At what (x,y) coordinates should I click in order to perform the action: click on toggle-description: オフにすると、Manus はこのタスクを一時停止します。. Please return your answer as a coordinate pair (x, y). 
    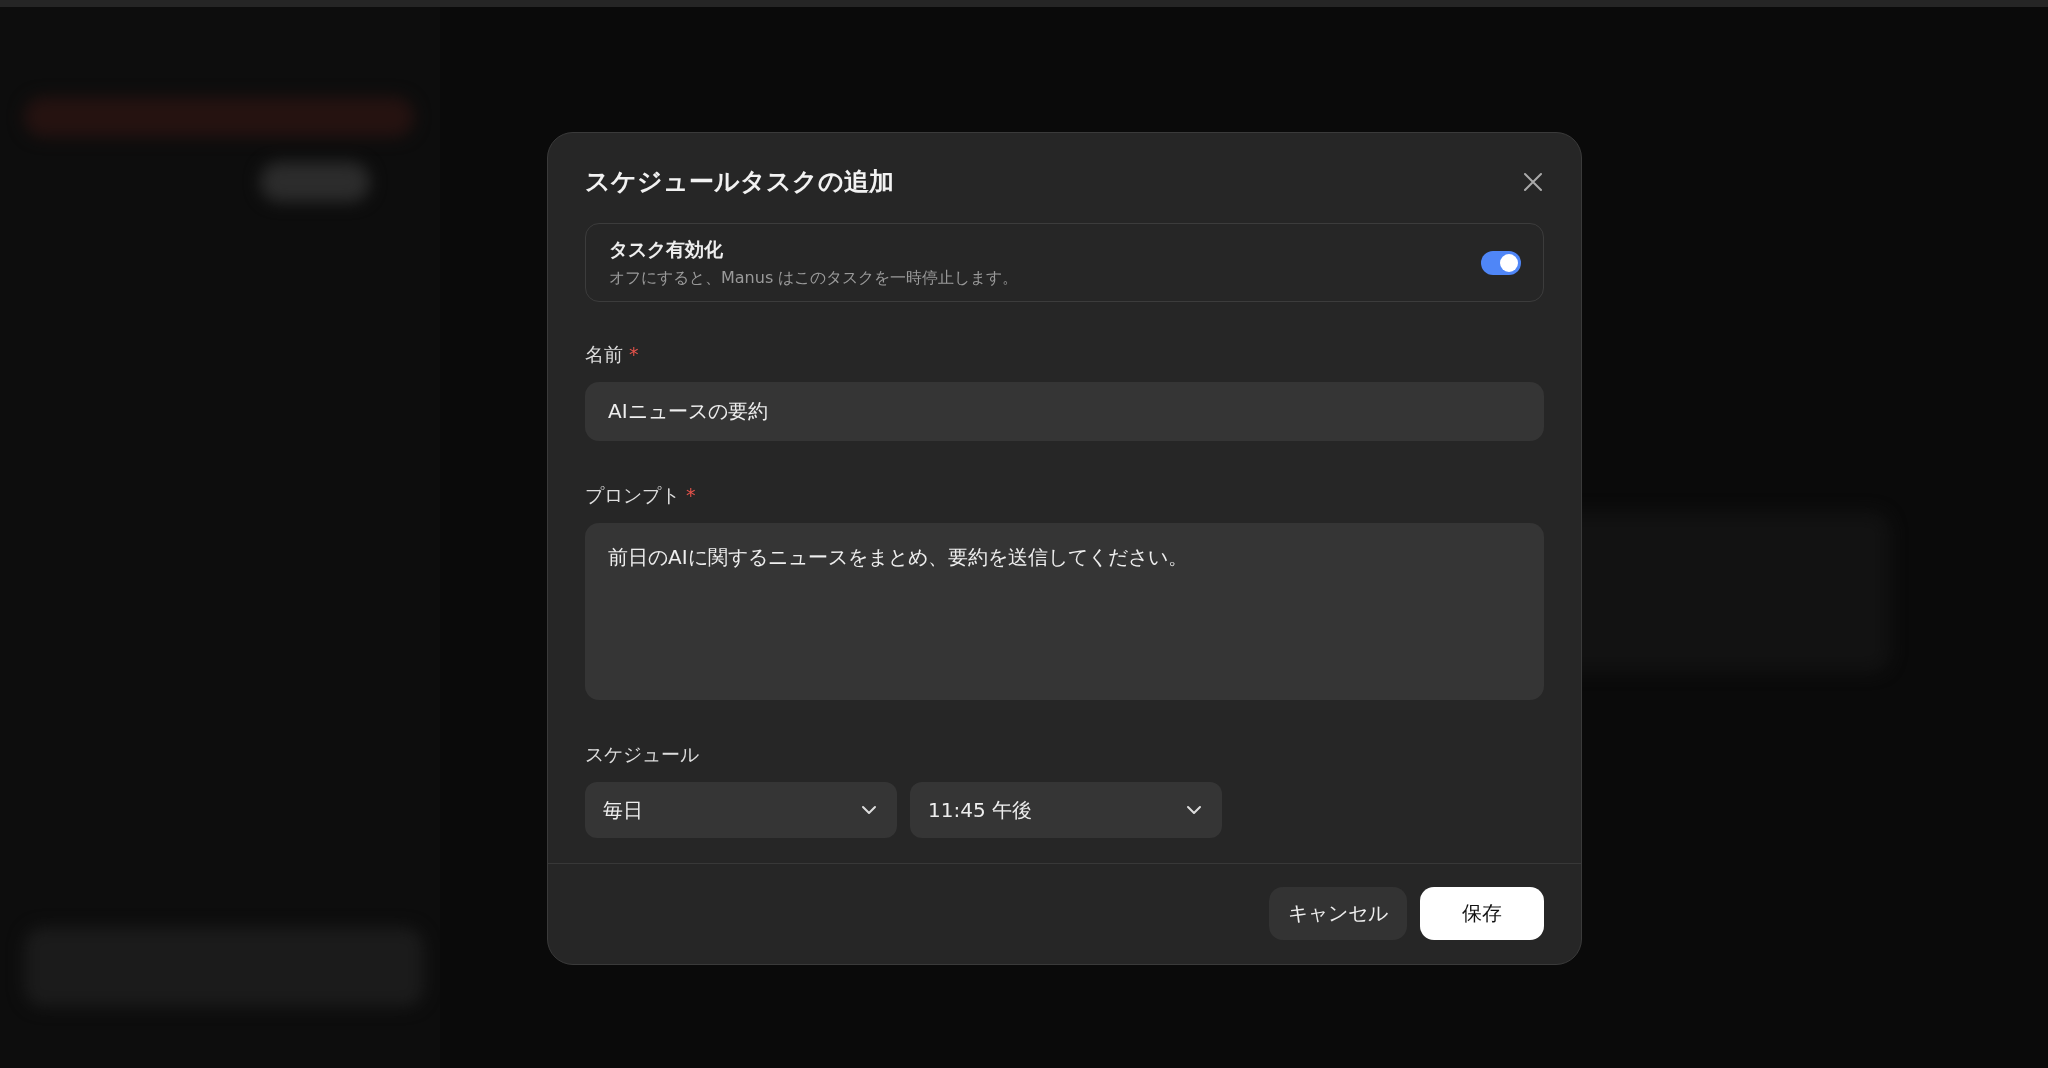
    Looking at the image, I should click on (814, 278).